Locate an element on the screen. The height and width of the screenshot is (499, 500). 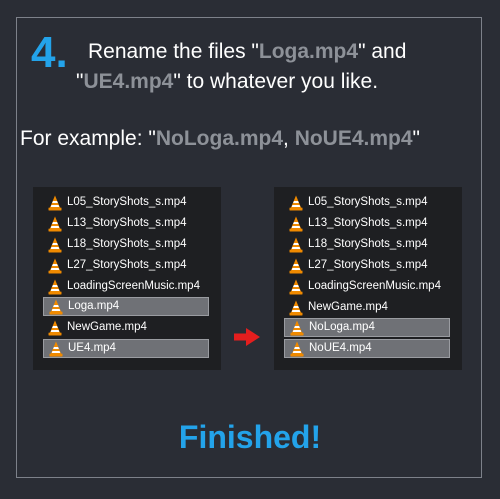
example-text: For example: " is located at coordinates (88, 138).